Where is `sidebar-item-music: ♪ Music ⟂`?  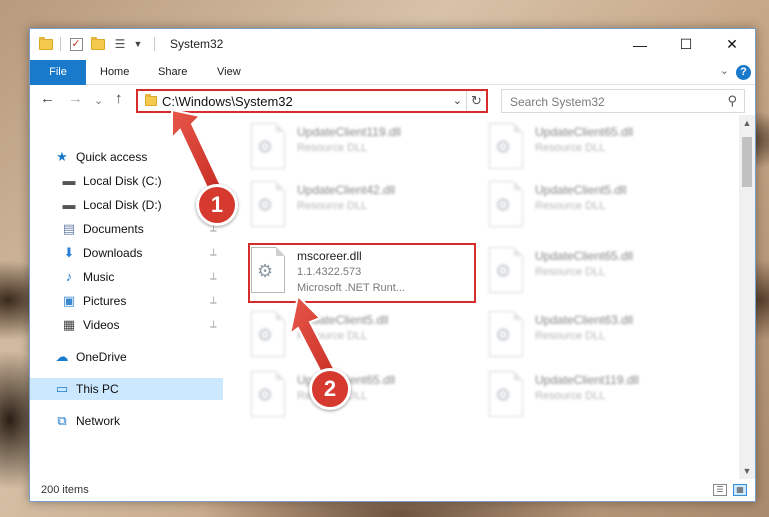 sidebar-item-music: ♪ Music ⟂ is located at coordinates (126, 277).